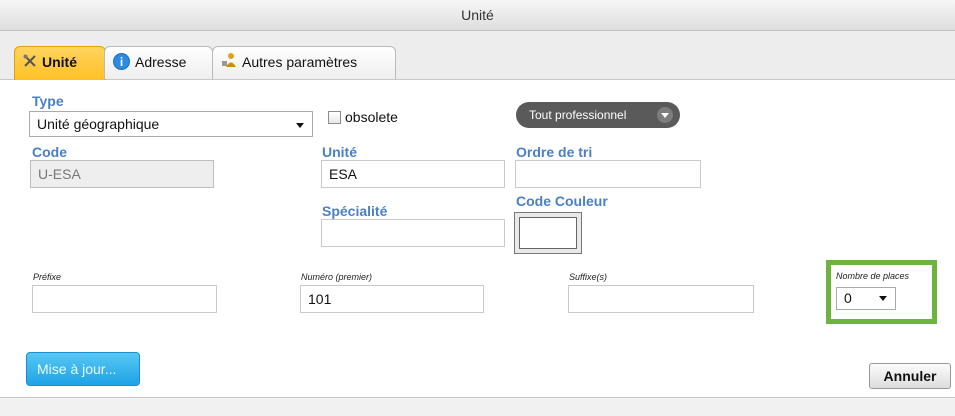 This screenshot has width=955, height=416. Describe the element at coordinates (866, 298) in the screenshot. I see `nombre-places-select: 0` at that location.